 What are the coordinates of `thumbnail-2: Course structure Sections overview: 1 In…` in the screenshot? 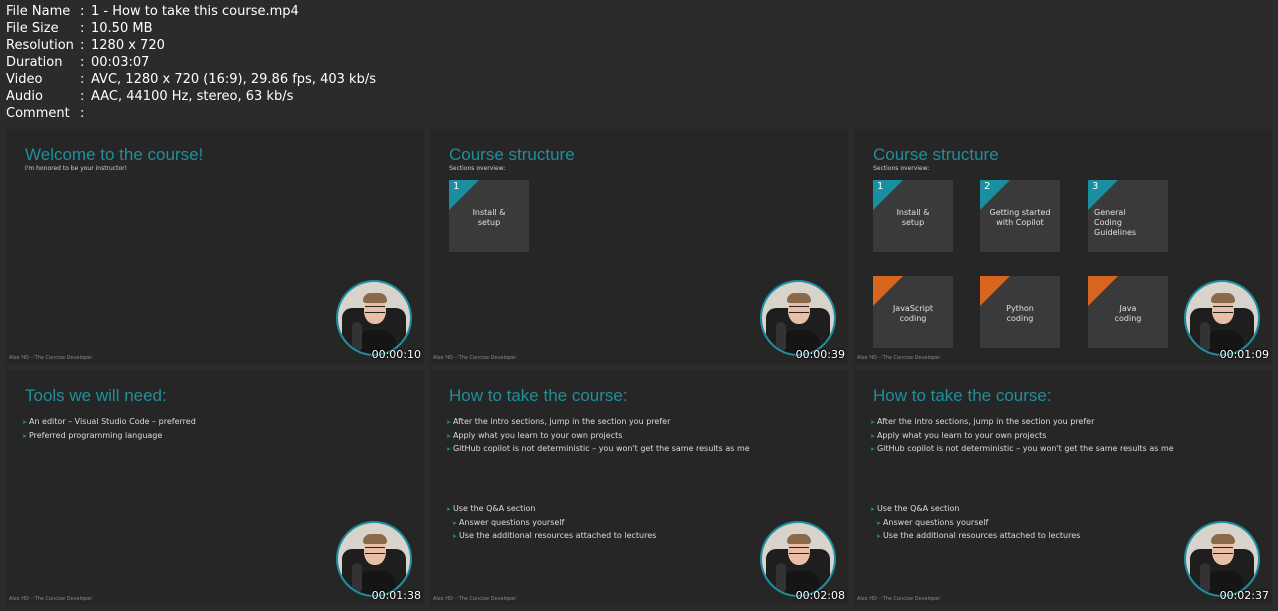 It's located at (639, 246).